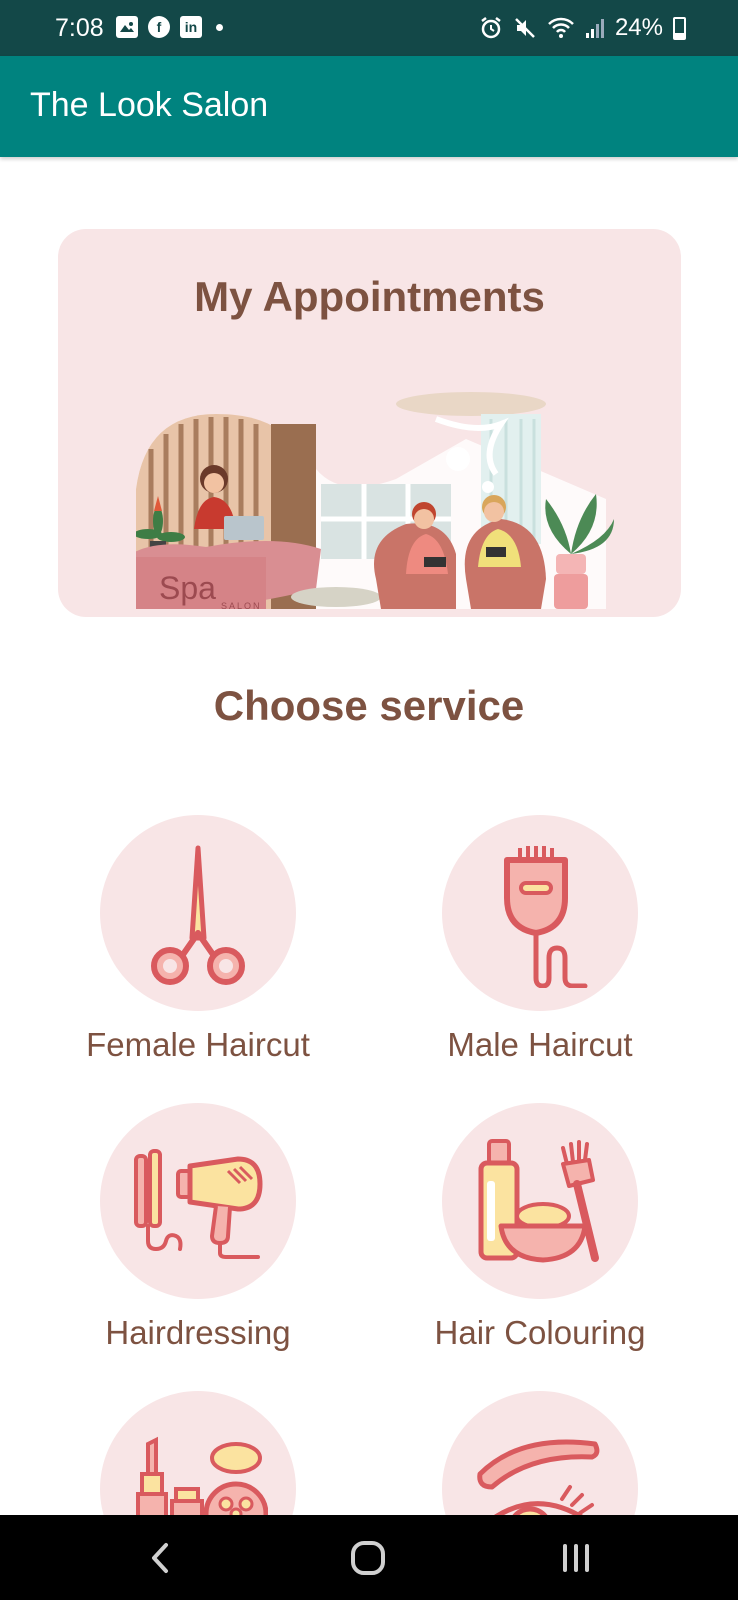 The width and height of the screenshot is (738, 1600). Describe the element at coordinates (375, 500) in the screenshot. I see `salon-illustration: Spa SALON` at that location.